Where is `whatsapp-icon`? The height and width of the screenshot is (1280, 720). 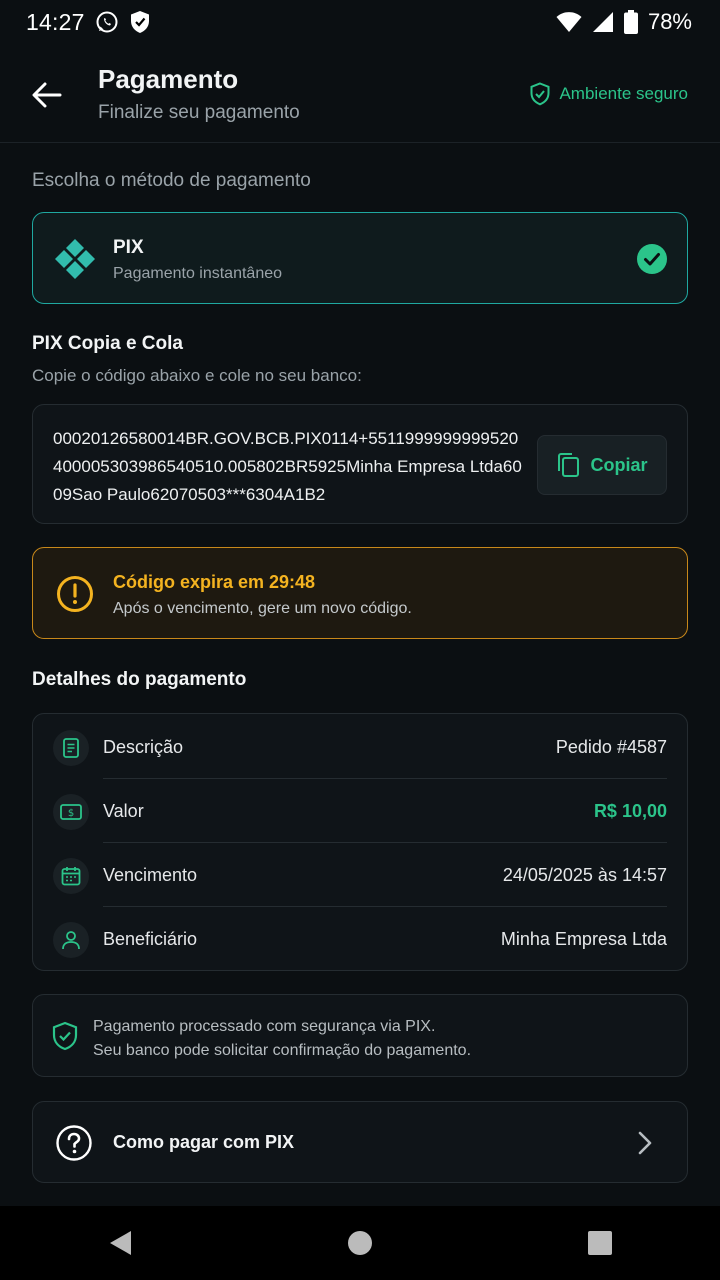
whatsapp-icon is located at coordinates (107, 22).